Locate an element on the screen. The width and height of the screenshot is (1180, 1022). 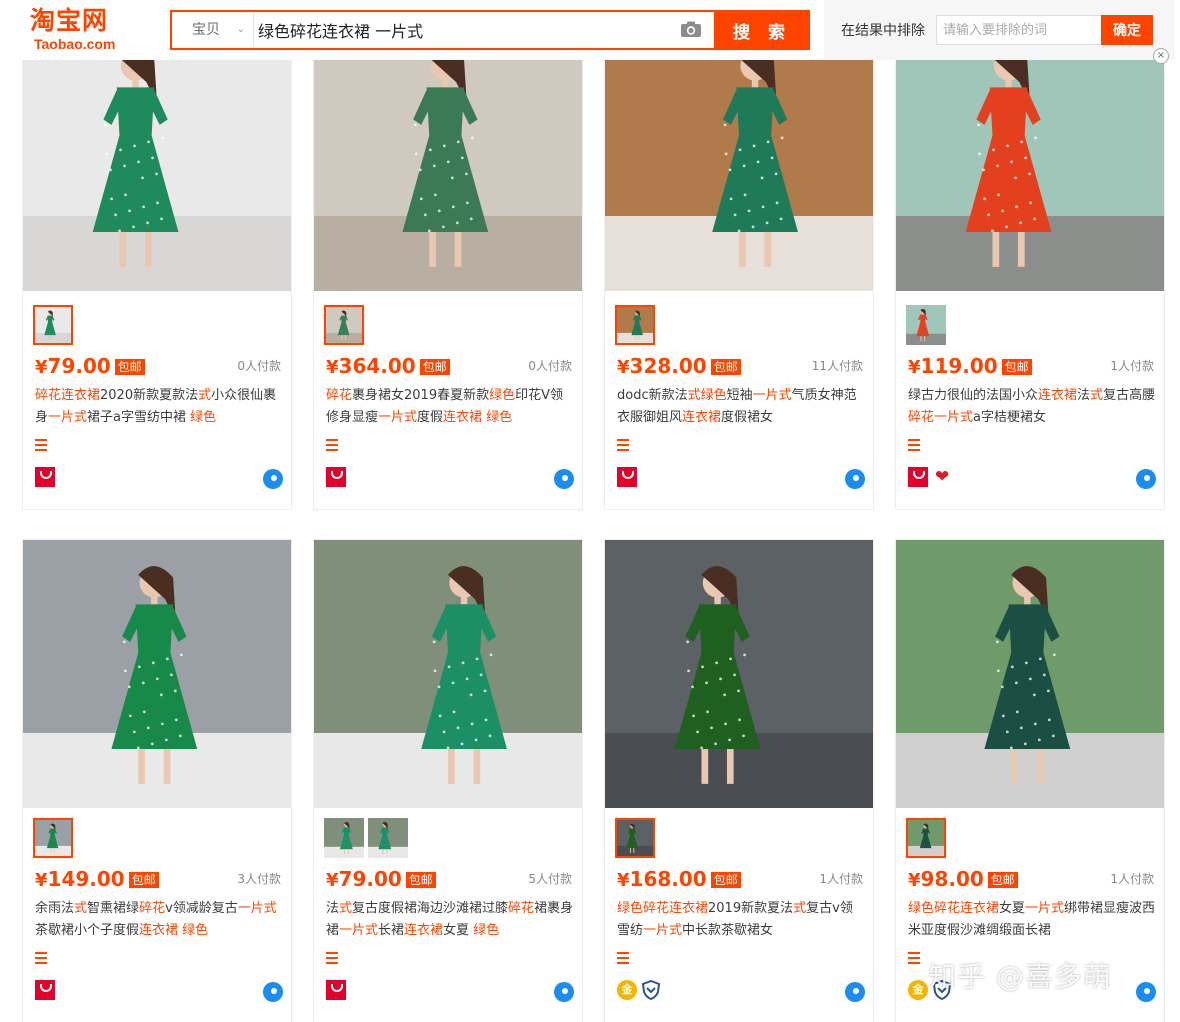
chevron-down-icon: ⌄ is located at coordinates (240, 29).